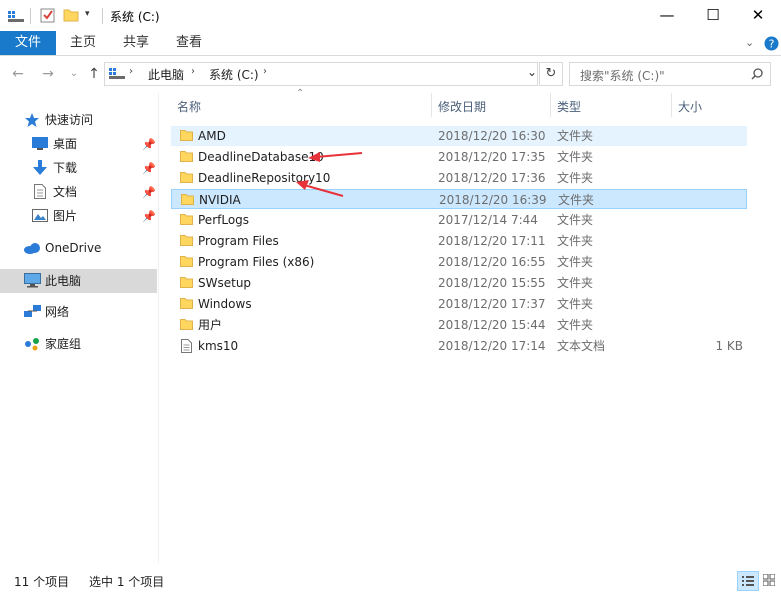 This screenshot has width=781, height=592. I want to click on file-name: 用户, so click(210, 325).